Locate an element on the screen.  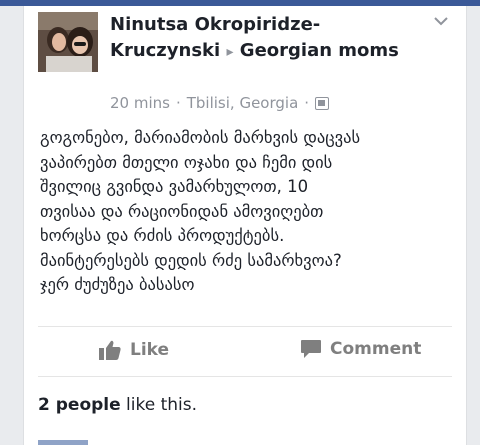
post-meta: 20 mins · Tbilisi, Georgia · is located at coordinates (220, 103).